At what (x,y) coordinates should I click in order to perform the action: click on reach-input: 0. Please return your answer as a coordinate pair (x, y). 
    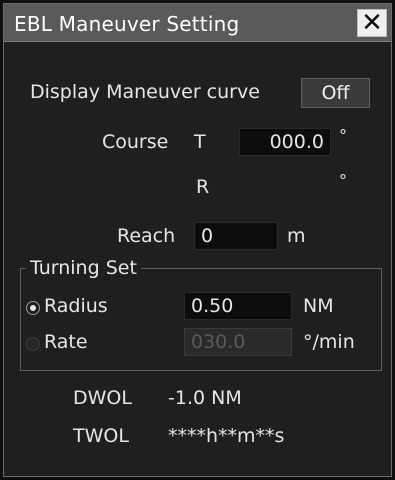
    Looking at the image, I should click on (236, 236).